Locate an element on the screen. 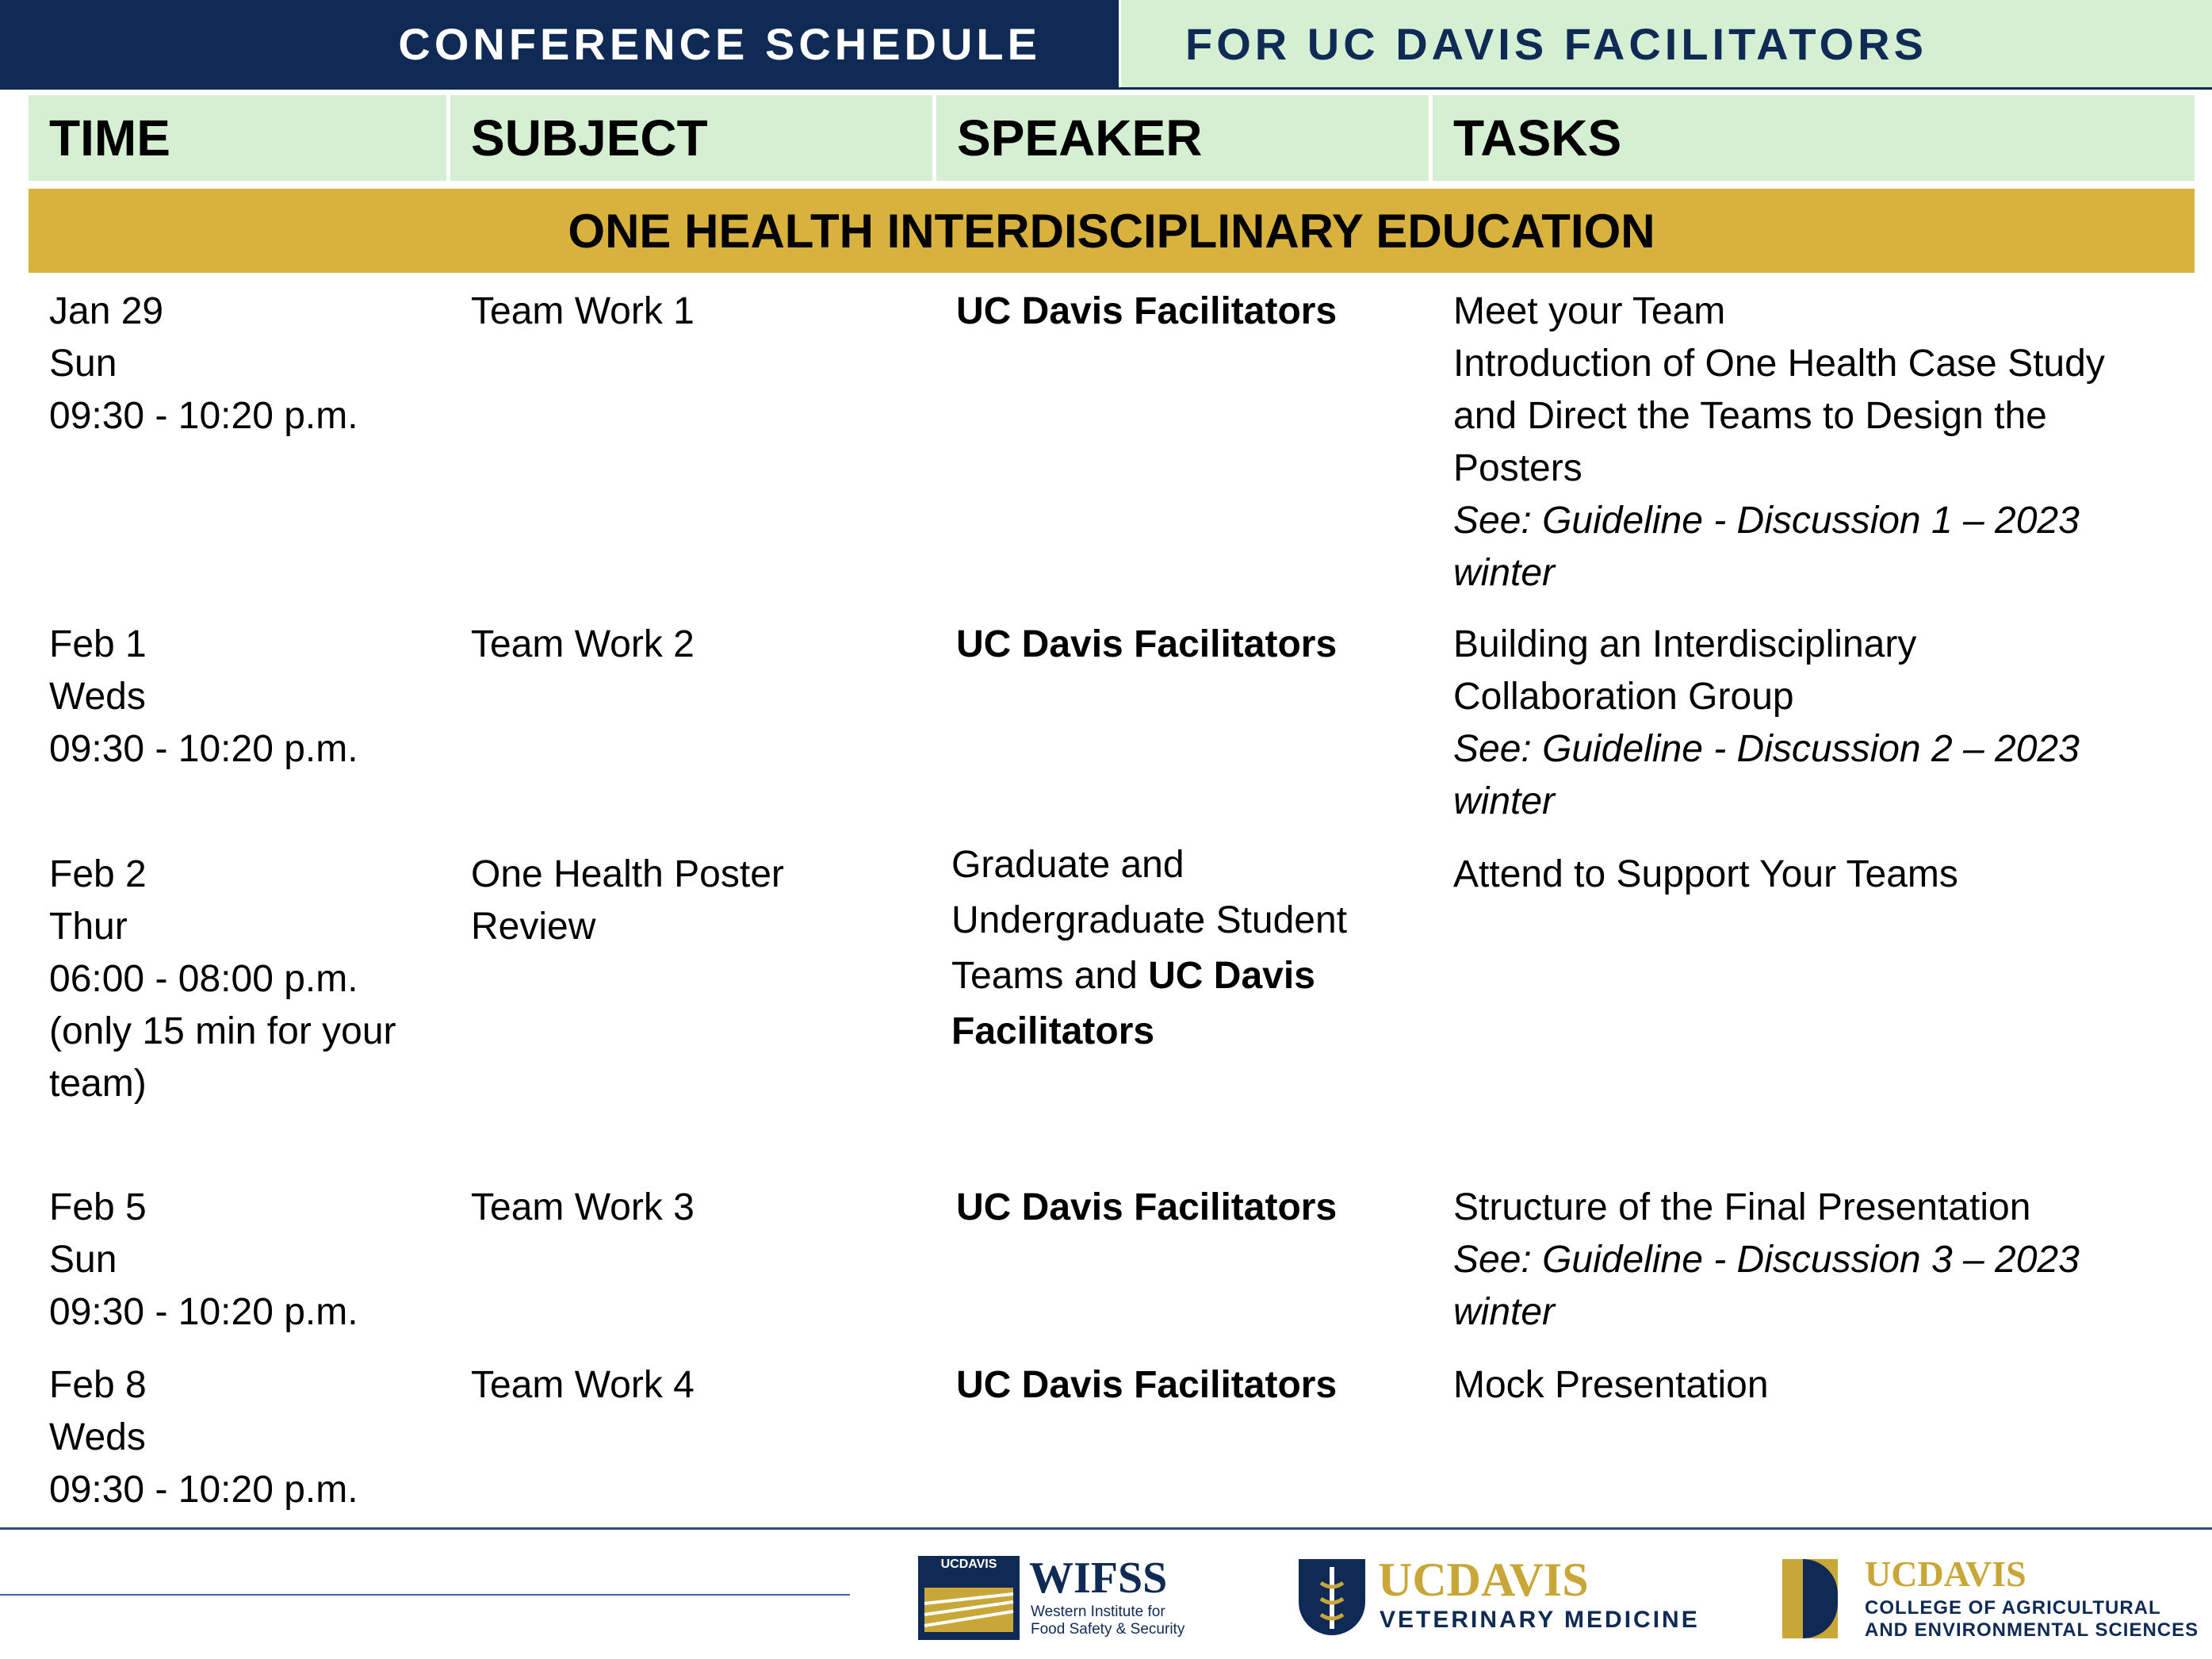 The width and height of the screenshot is (2212, 1659). row-2-speaker: UC Davis Facilitators is located at coordinates (1147, 644).